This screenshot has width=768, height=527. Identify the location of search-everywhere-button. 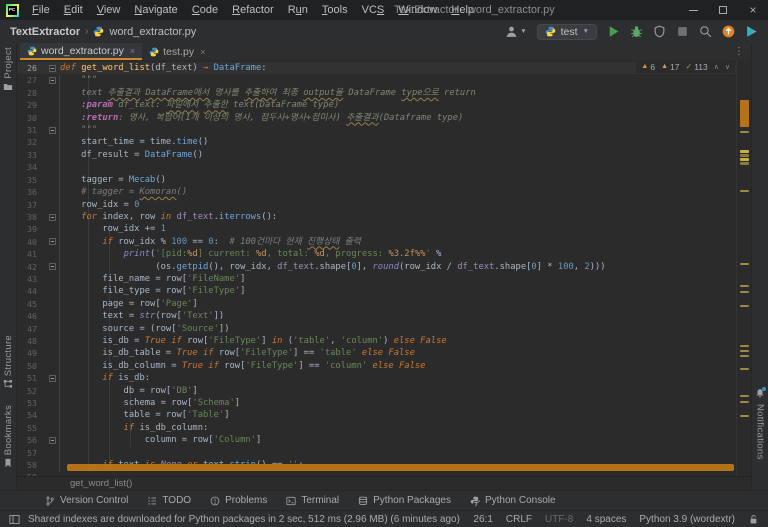
(705, 31).